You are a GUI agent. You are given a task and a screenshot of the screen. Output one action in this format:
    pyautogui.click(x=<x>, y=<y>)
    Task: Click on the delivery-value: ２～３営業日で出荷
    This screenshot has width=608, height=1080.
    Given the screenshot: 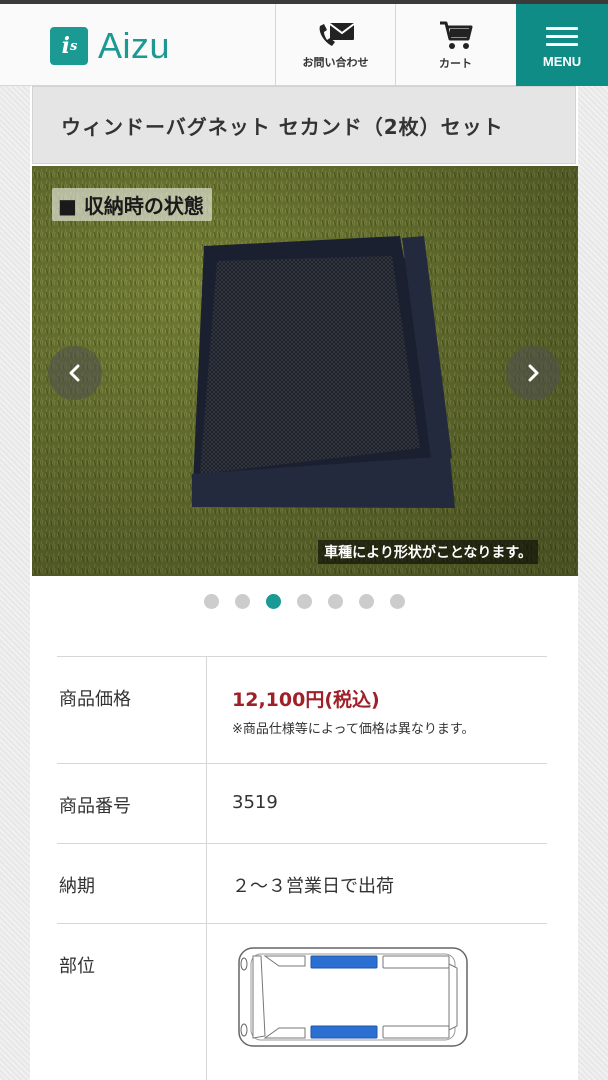 What is the action you would take?
    pyautogui.click(x=313, y=886)
    